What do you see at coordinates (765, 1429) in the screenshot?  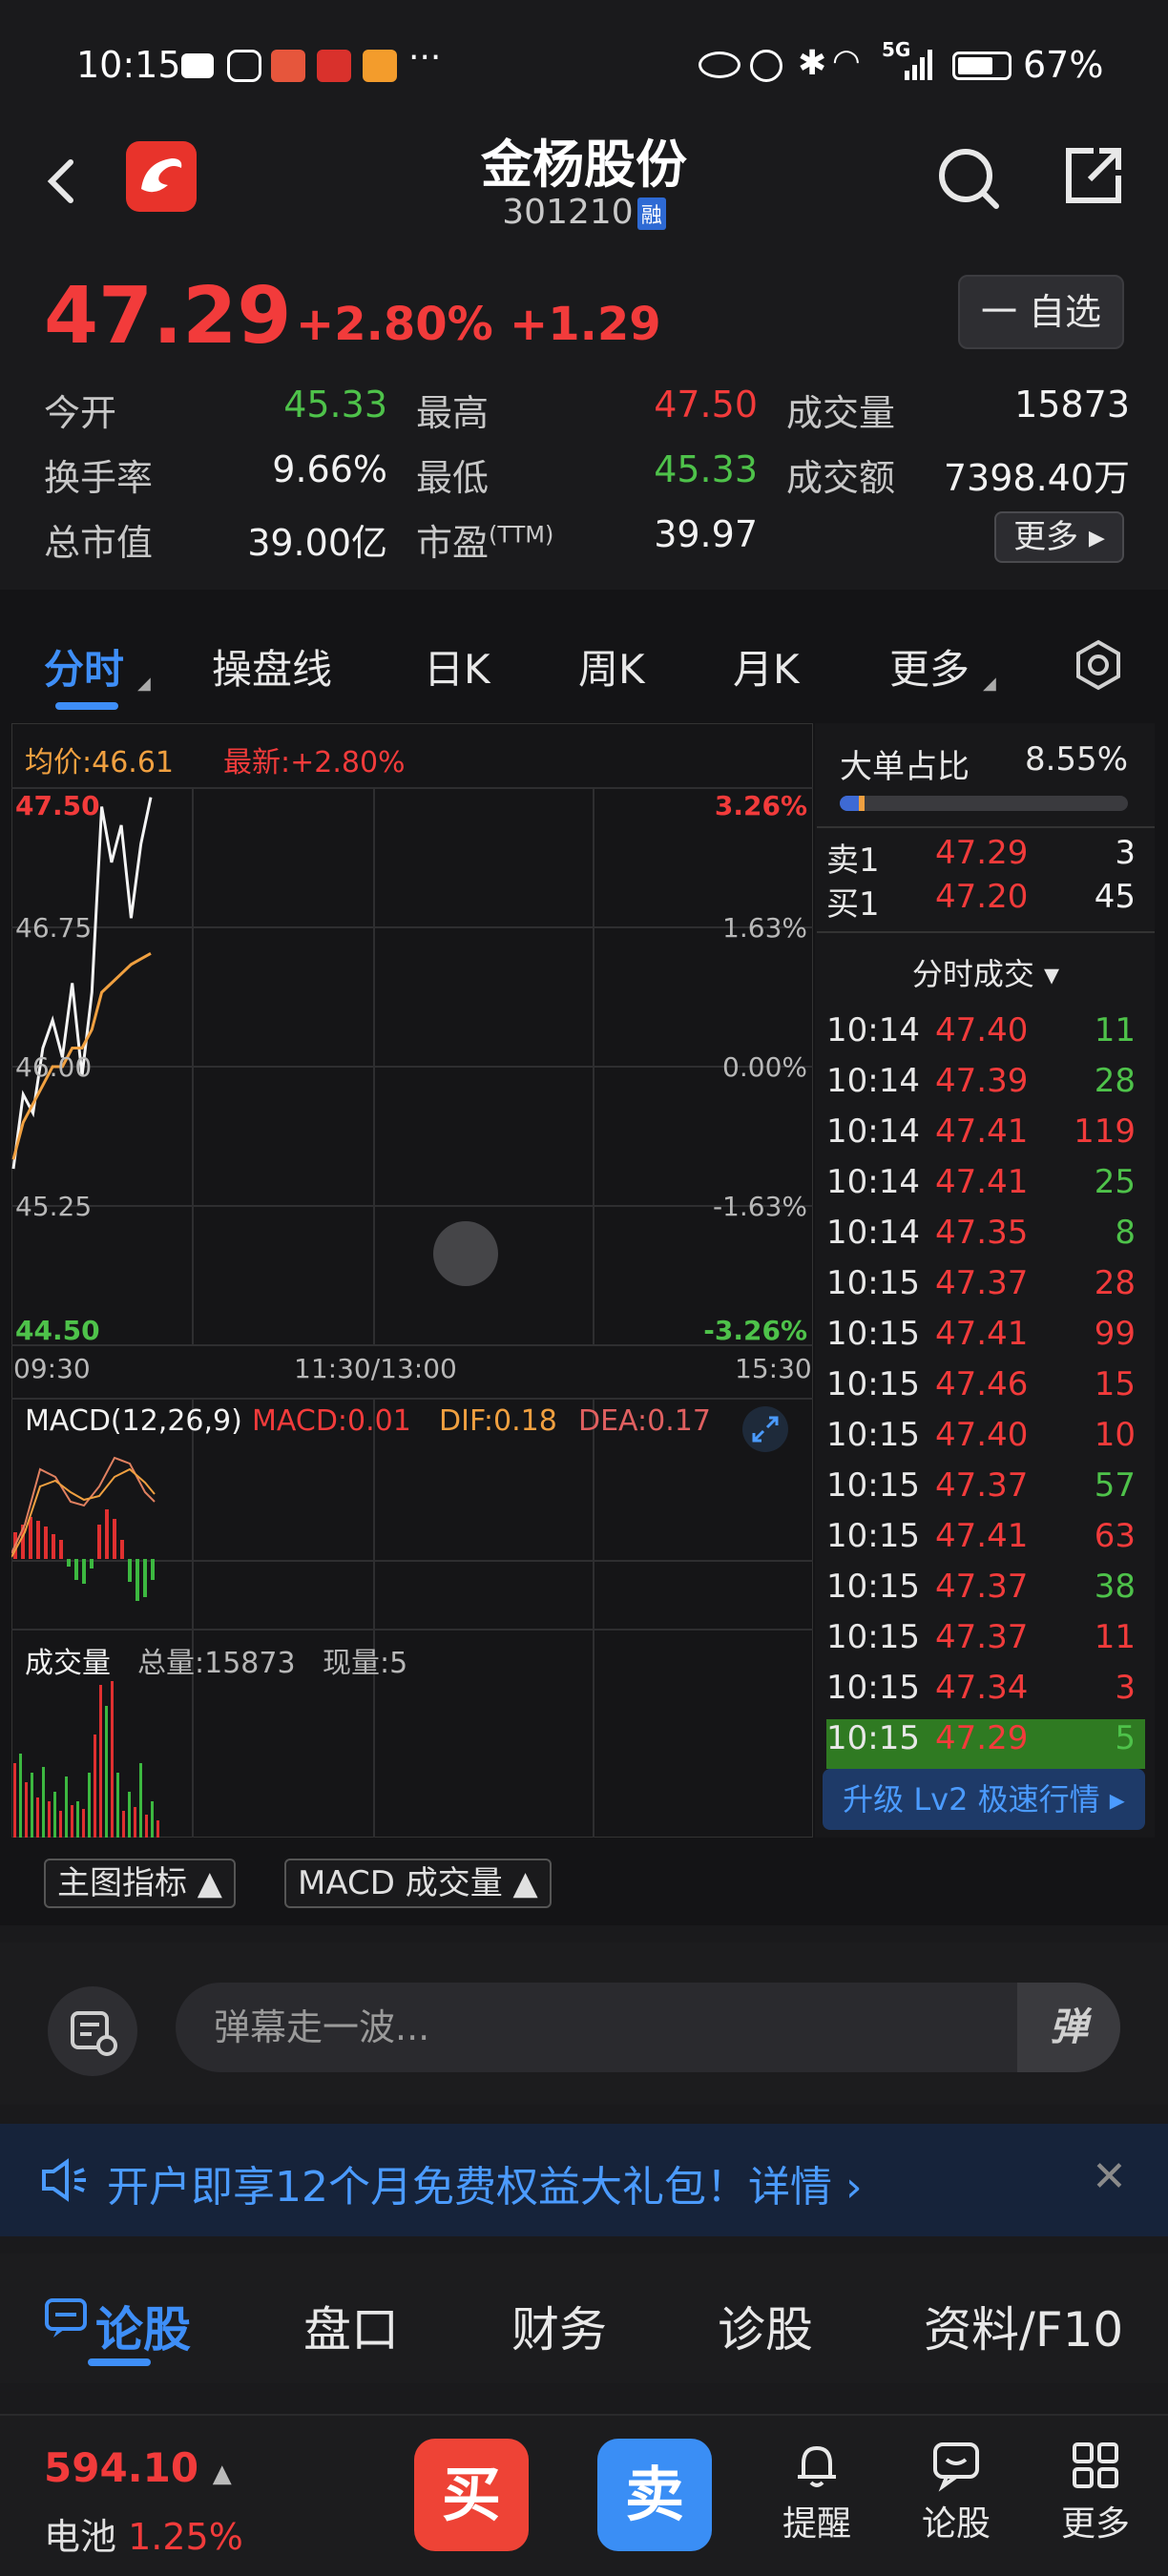 I see `expand-icon` at bounding box center [765, 1429].